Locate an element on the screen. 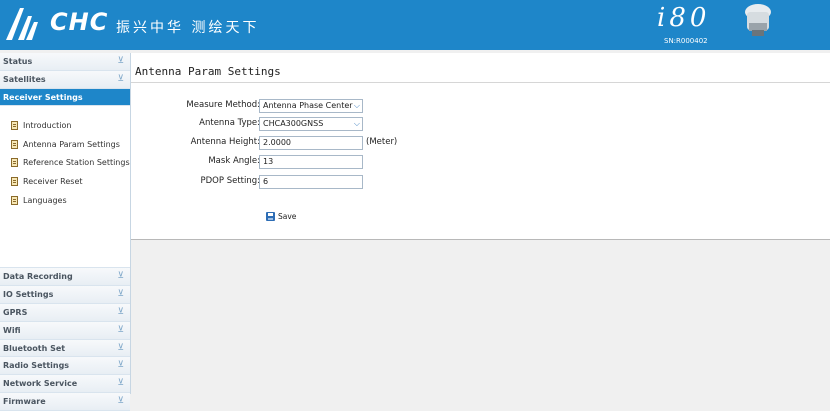 The width and height of the screenshot is (830, 411). sidebar-item-status: Status ⊻ is located at coordinates (65, 62).